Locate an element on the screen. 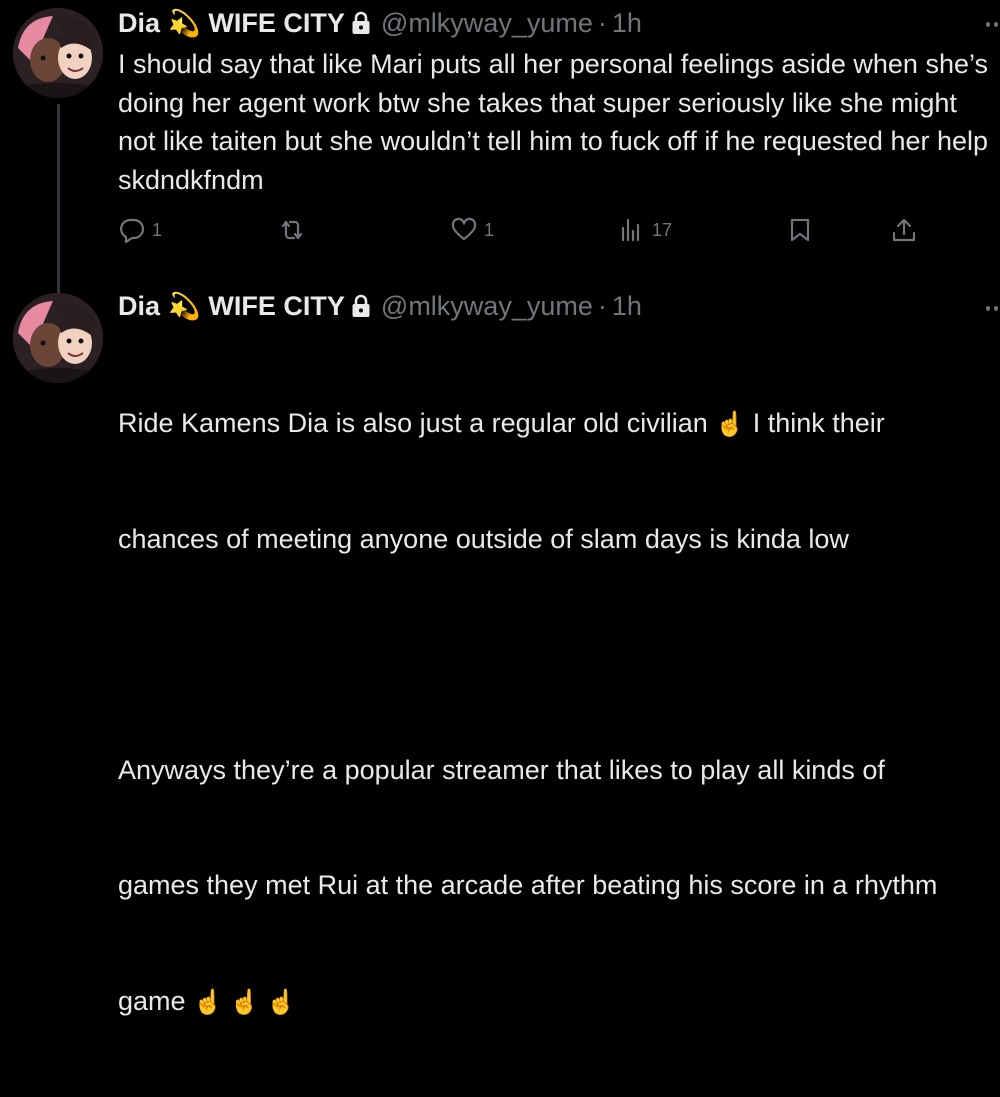 The image size is (1000, 1097). text-line is located at coordinates (558, 654).